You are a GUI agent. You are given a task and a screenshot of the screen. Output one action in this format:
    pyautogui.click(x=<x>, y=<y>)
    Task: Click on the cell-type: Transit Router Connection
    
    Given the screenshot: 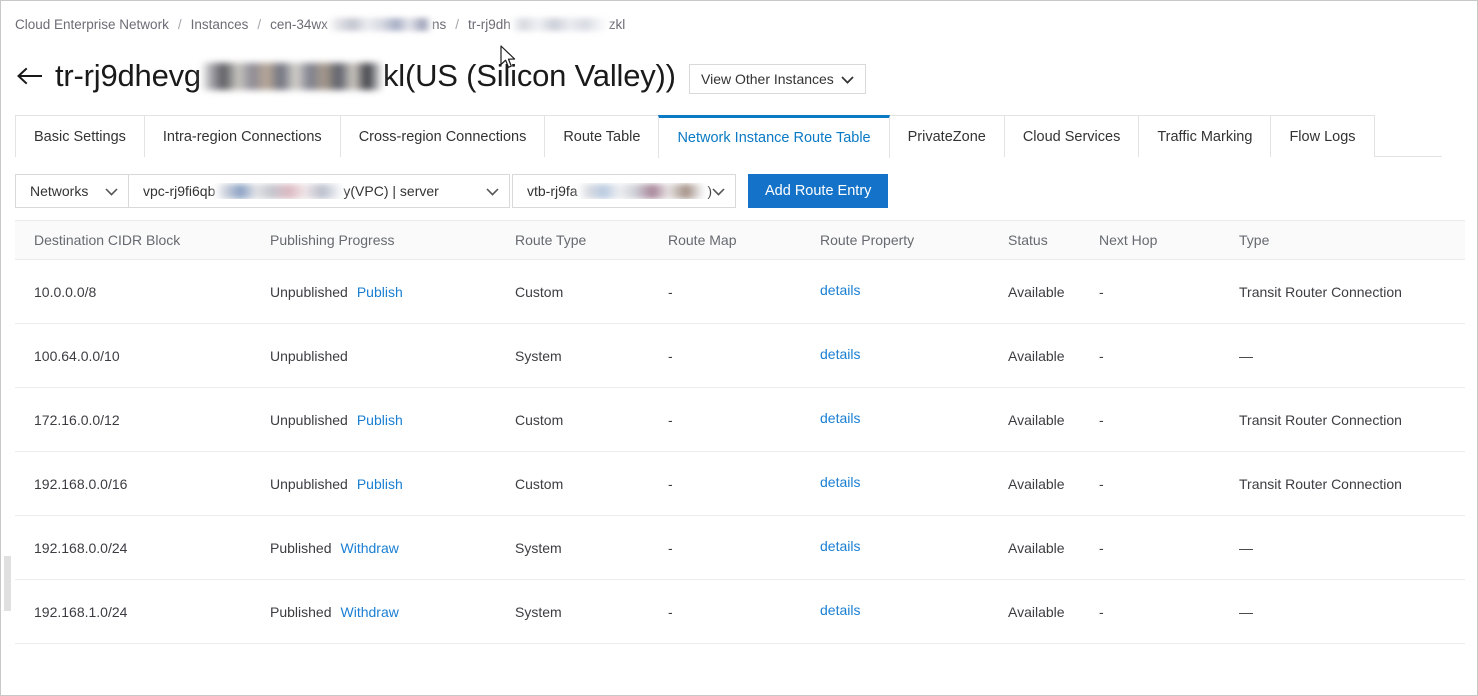 What is the action you would take?
    pyautogui.click(x=1320, y=291)
    